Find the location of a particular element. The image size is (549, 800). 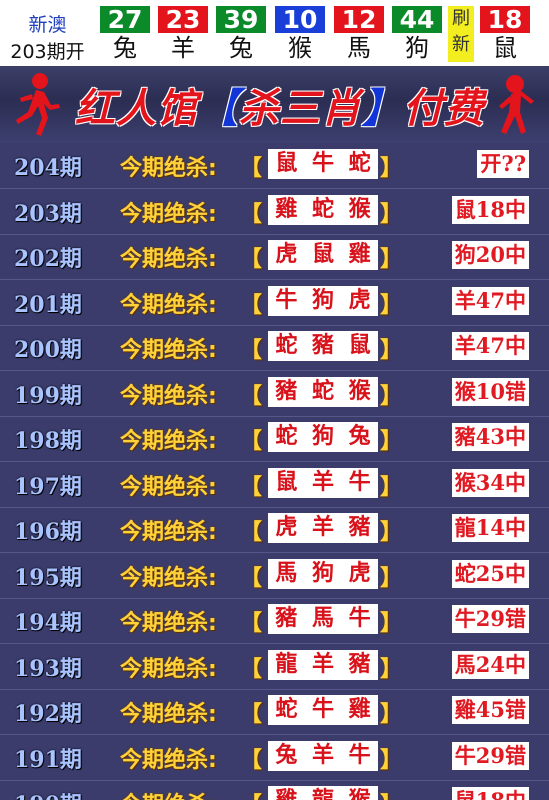

period-label: 203期 is located at coordinates (48, 213).